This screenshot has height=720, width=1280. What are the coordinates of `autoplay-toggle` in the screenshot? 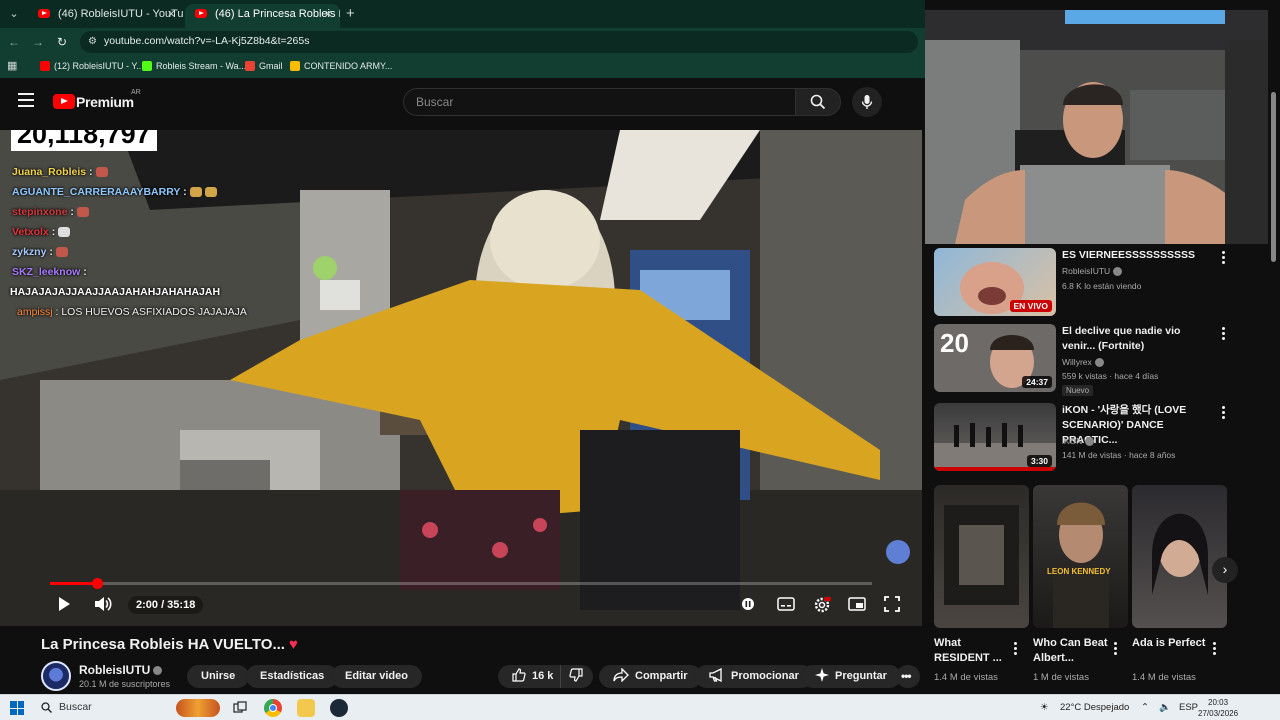 It's located at (748, 605).